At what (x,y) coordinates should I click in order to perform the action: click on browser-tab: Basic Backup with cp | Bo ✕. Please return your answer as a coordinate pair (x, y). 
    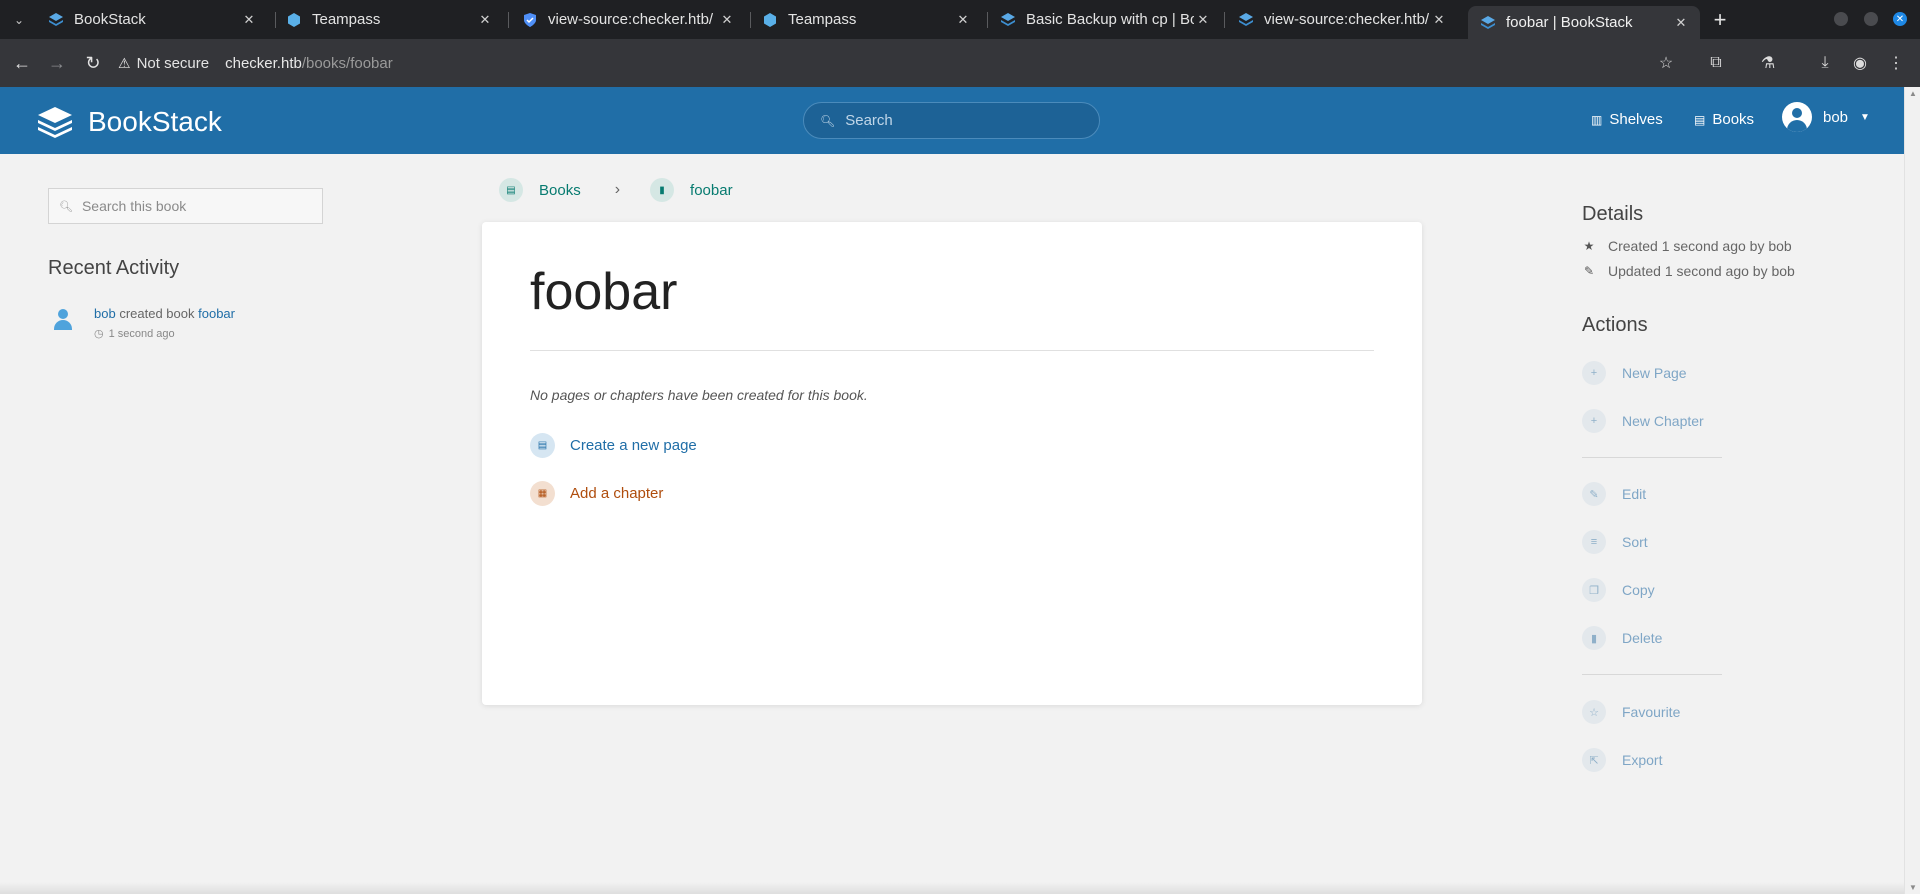
    Looking at the image, I should click on (1105, 19).